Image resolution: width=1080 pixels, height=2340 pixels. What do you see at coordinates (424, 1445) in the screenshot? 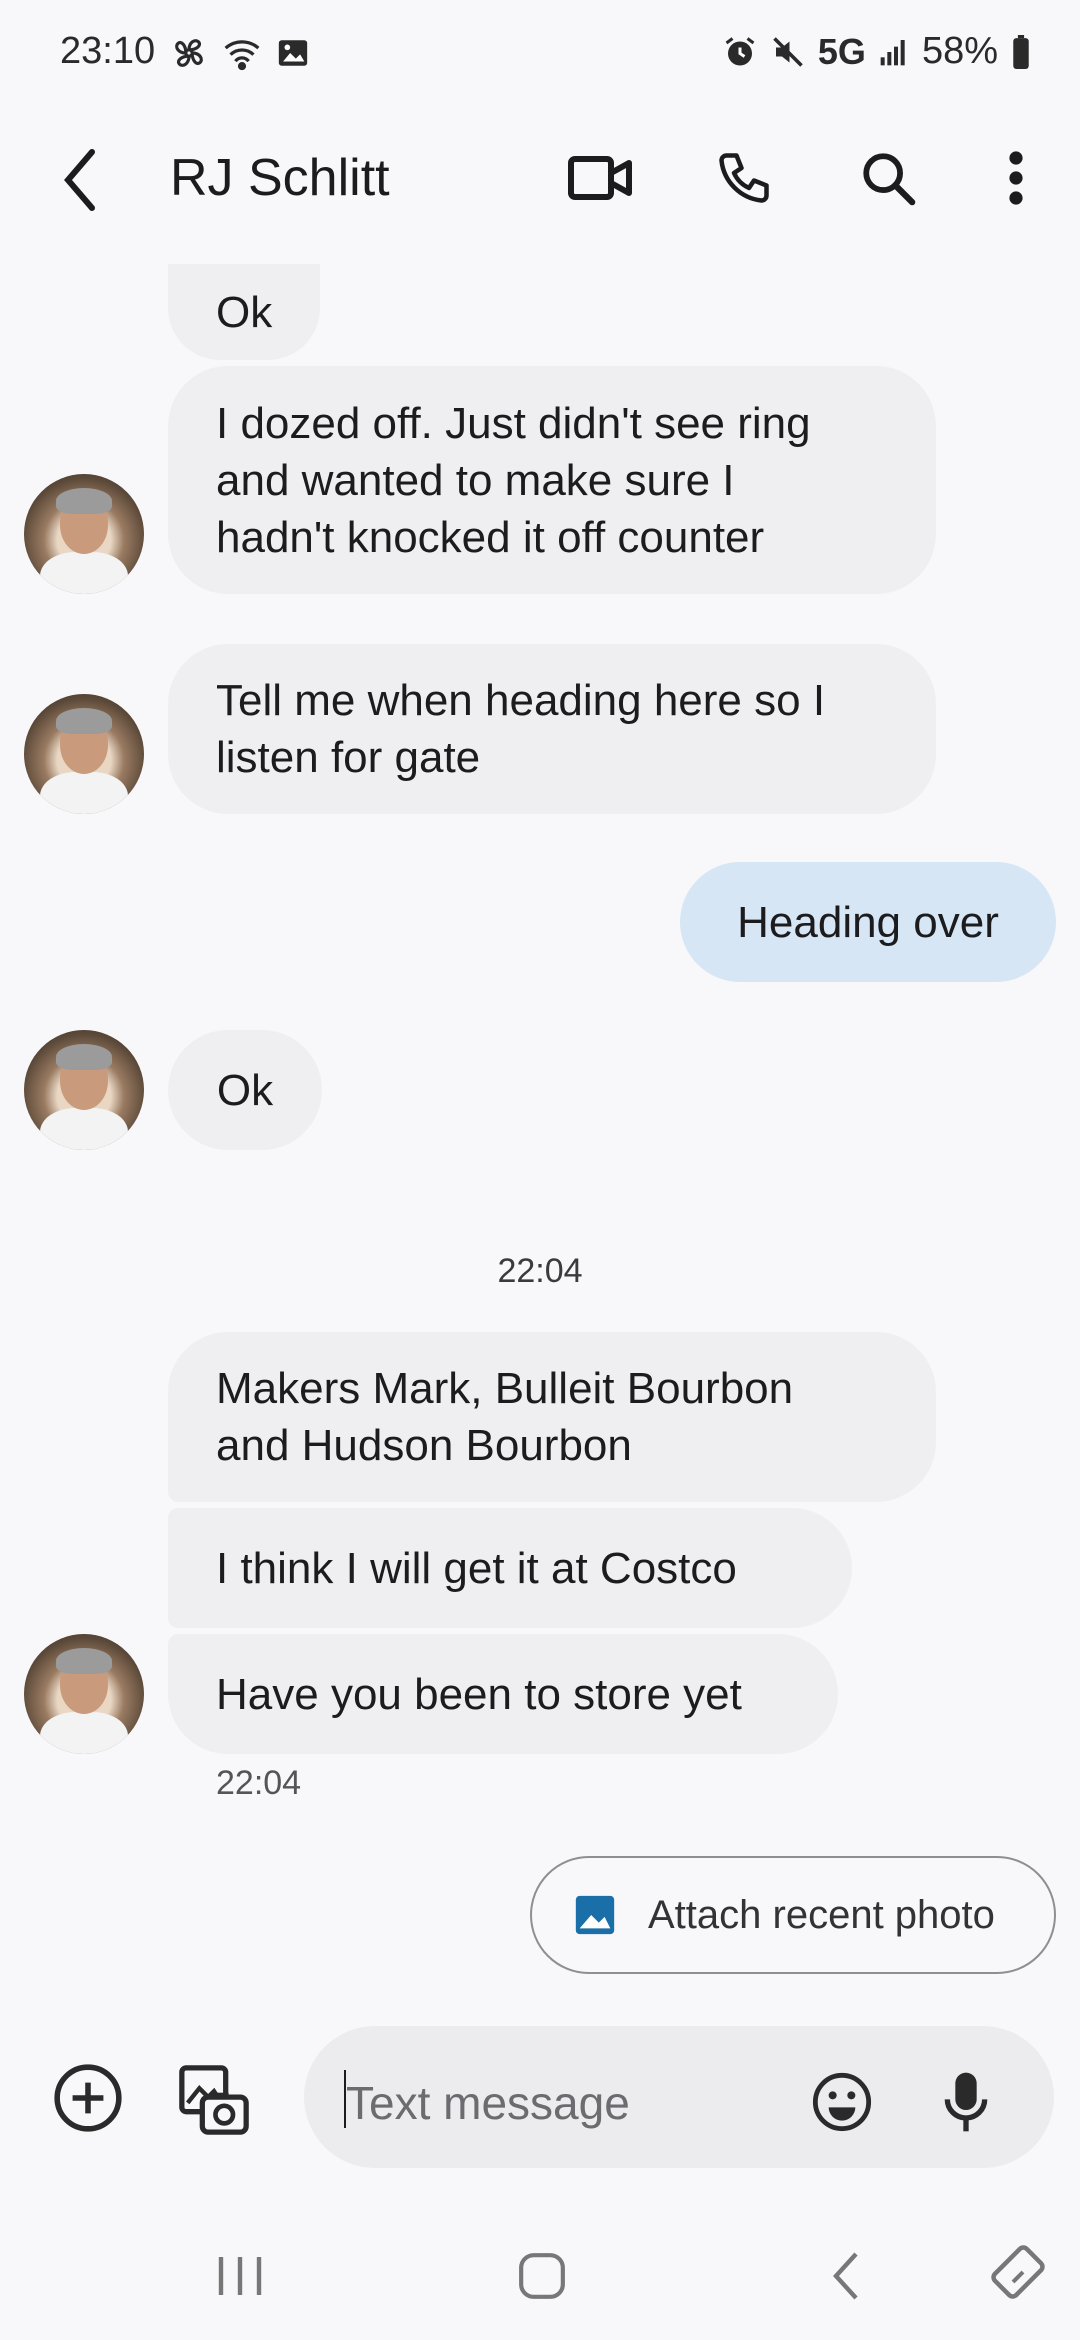
I see `message-line: and Hudson Bourbon` at bounding box center [424, 1445].